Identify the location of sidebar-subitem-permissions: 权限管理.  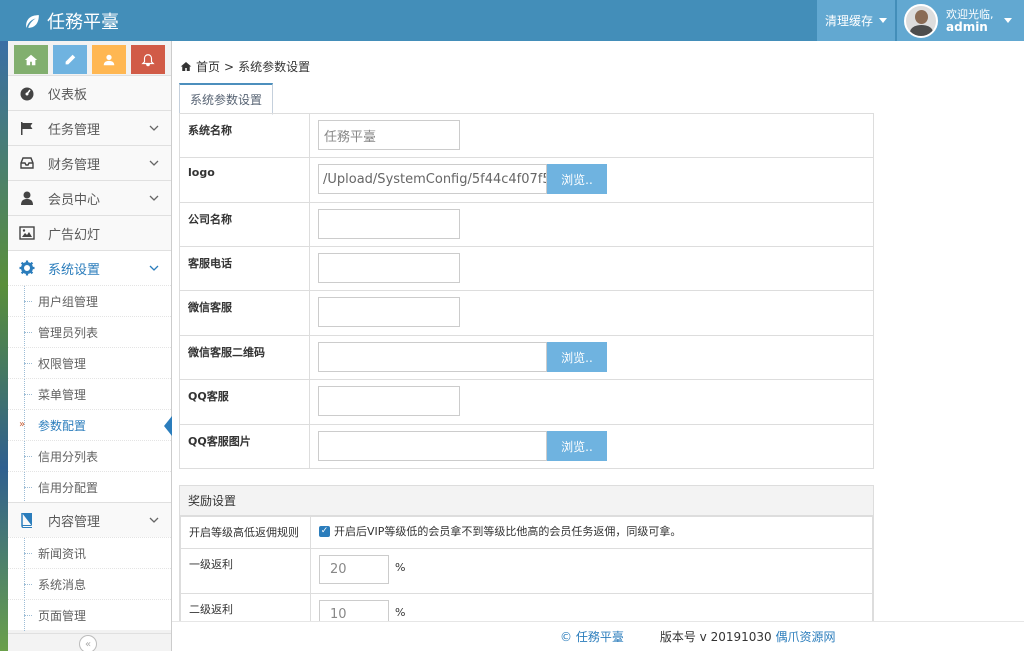
(89, 363).